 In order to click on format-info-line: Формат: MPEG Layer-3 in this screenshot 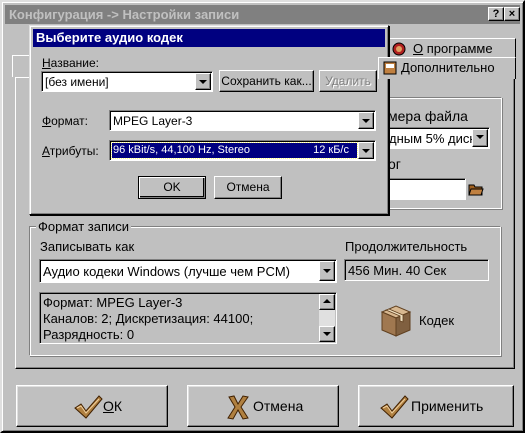, I will do `click(113, 302)`.